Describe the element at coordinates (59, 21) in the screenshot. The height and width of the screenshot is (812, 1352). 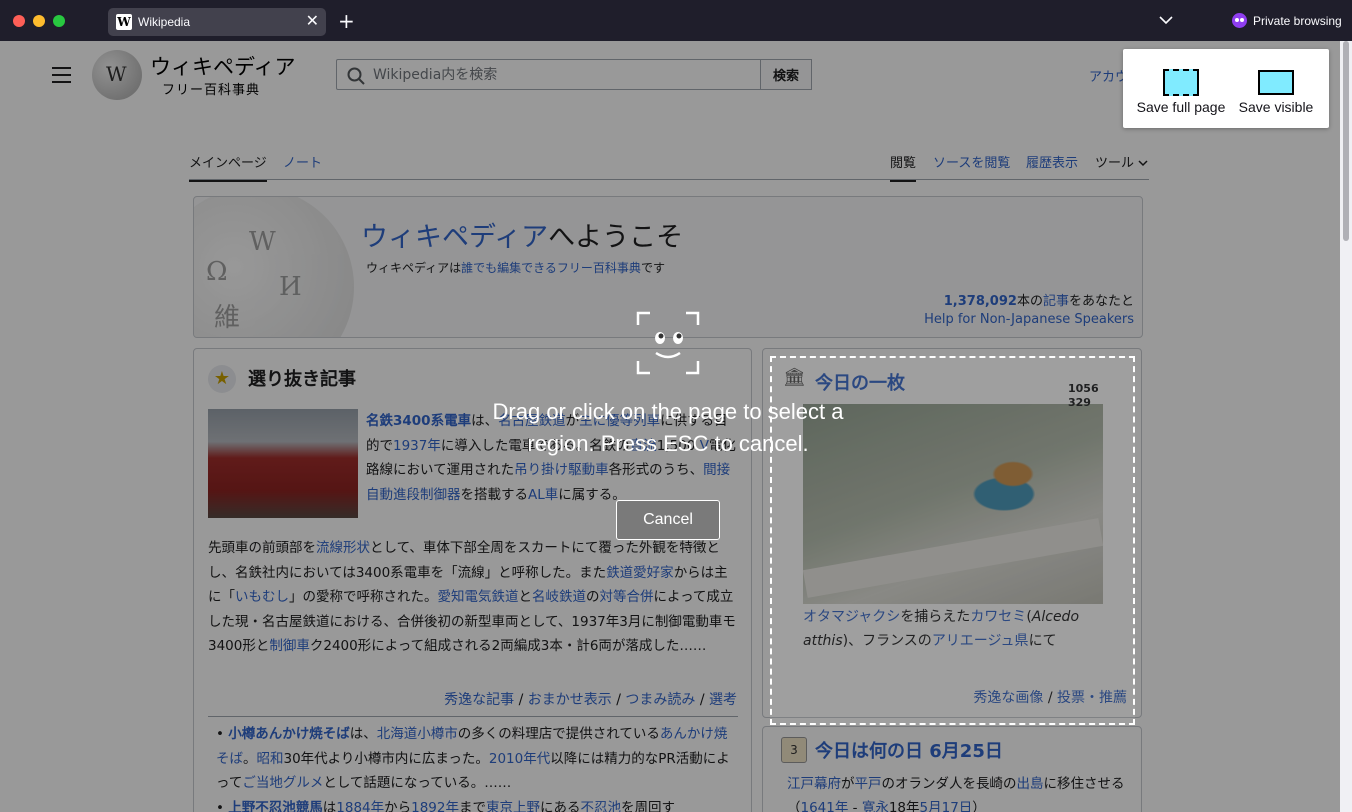
I see `zoom-window-button` at that location.